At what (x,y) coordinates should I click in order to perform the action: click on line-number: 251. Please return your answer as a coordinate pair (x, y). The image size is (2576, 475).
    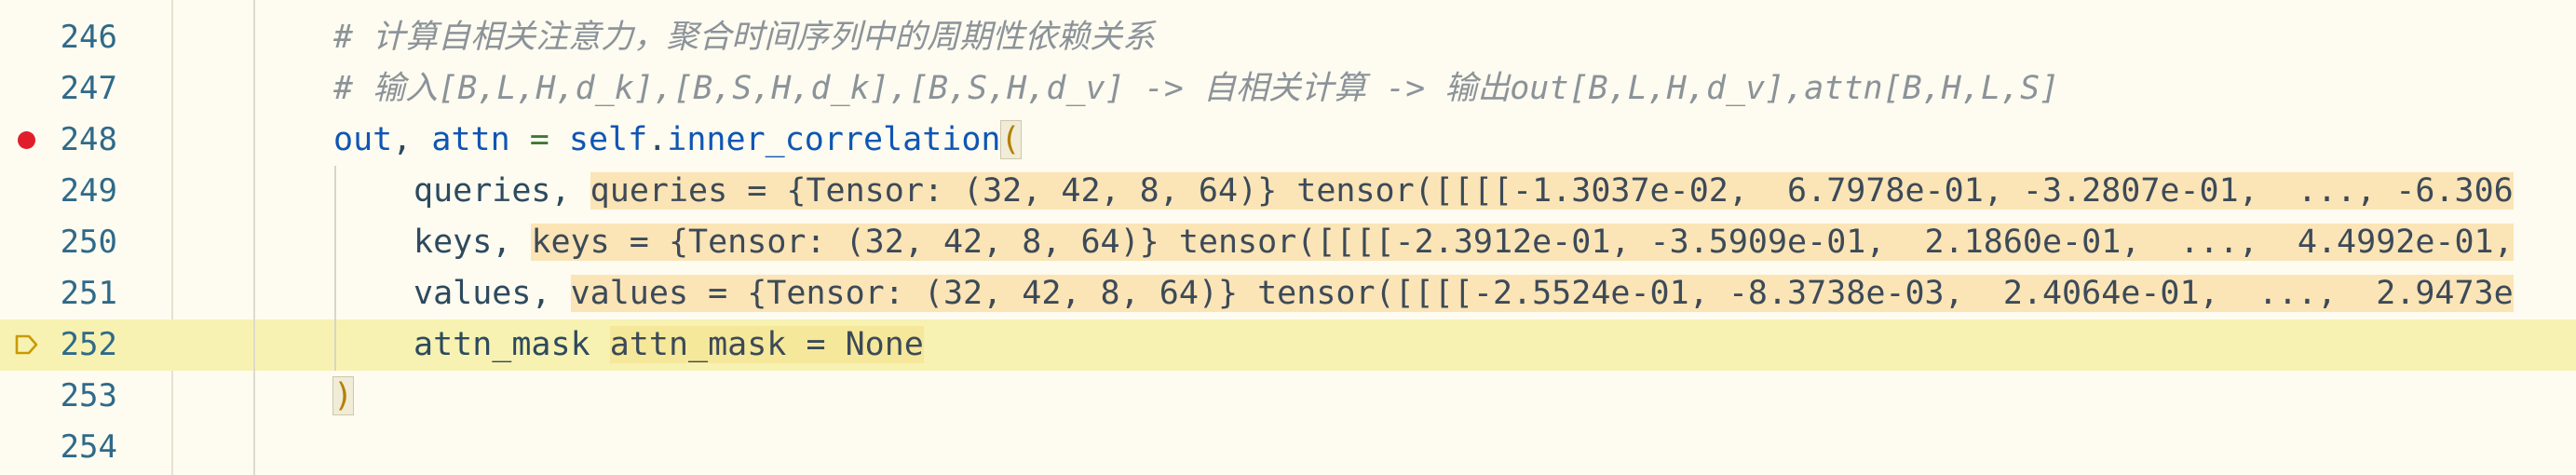
    Looking at the image, I should click on (88, 293).